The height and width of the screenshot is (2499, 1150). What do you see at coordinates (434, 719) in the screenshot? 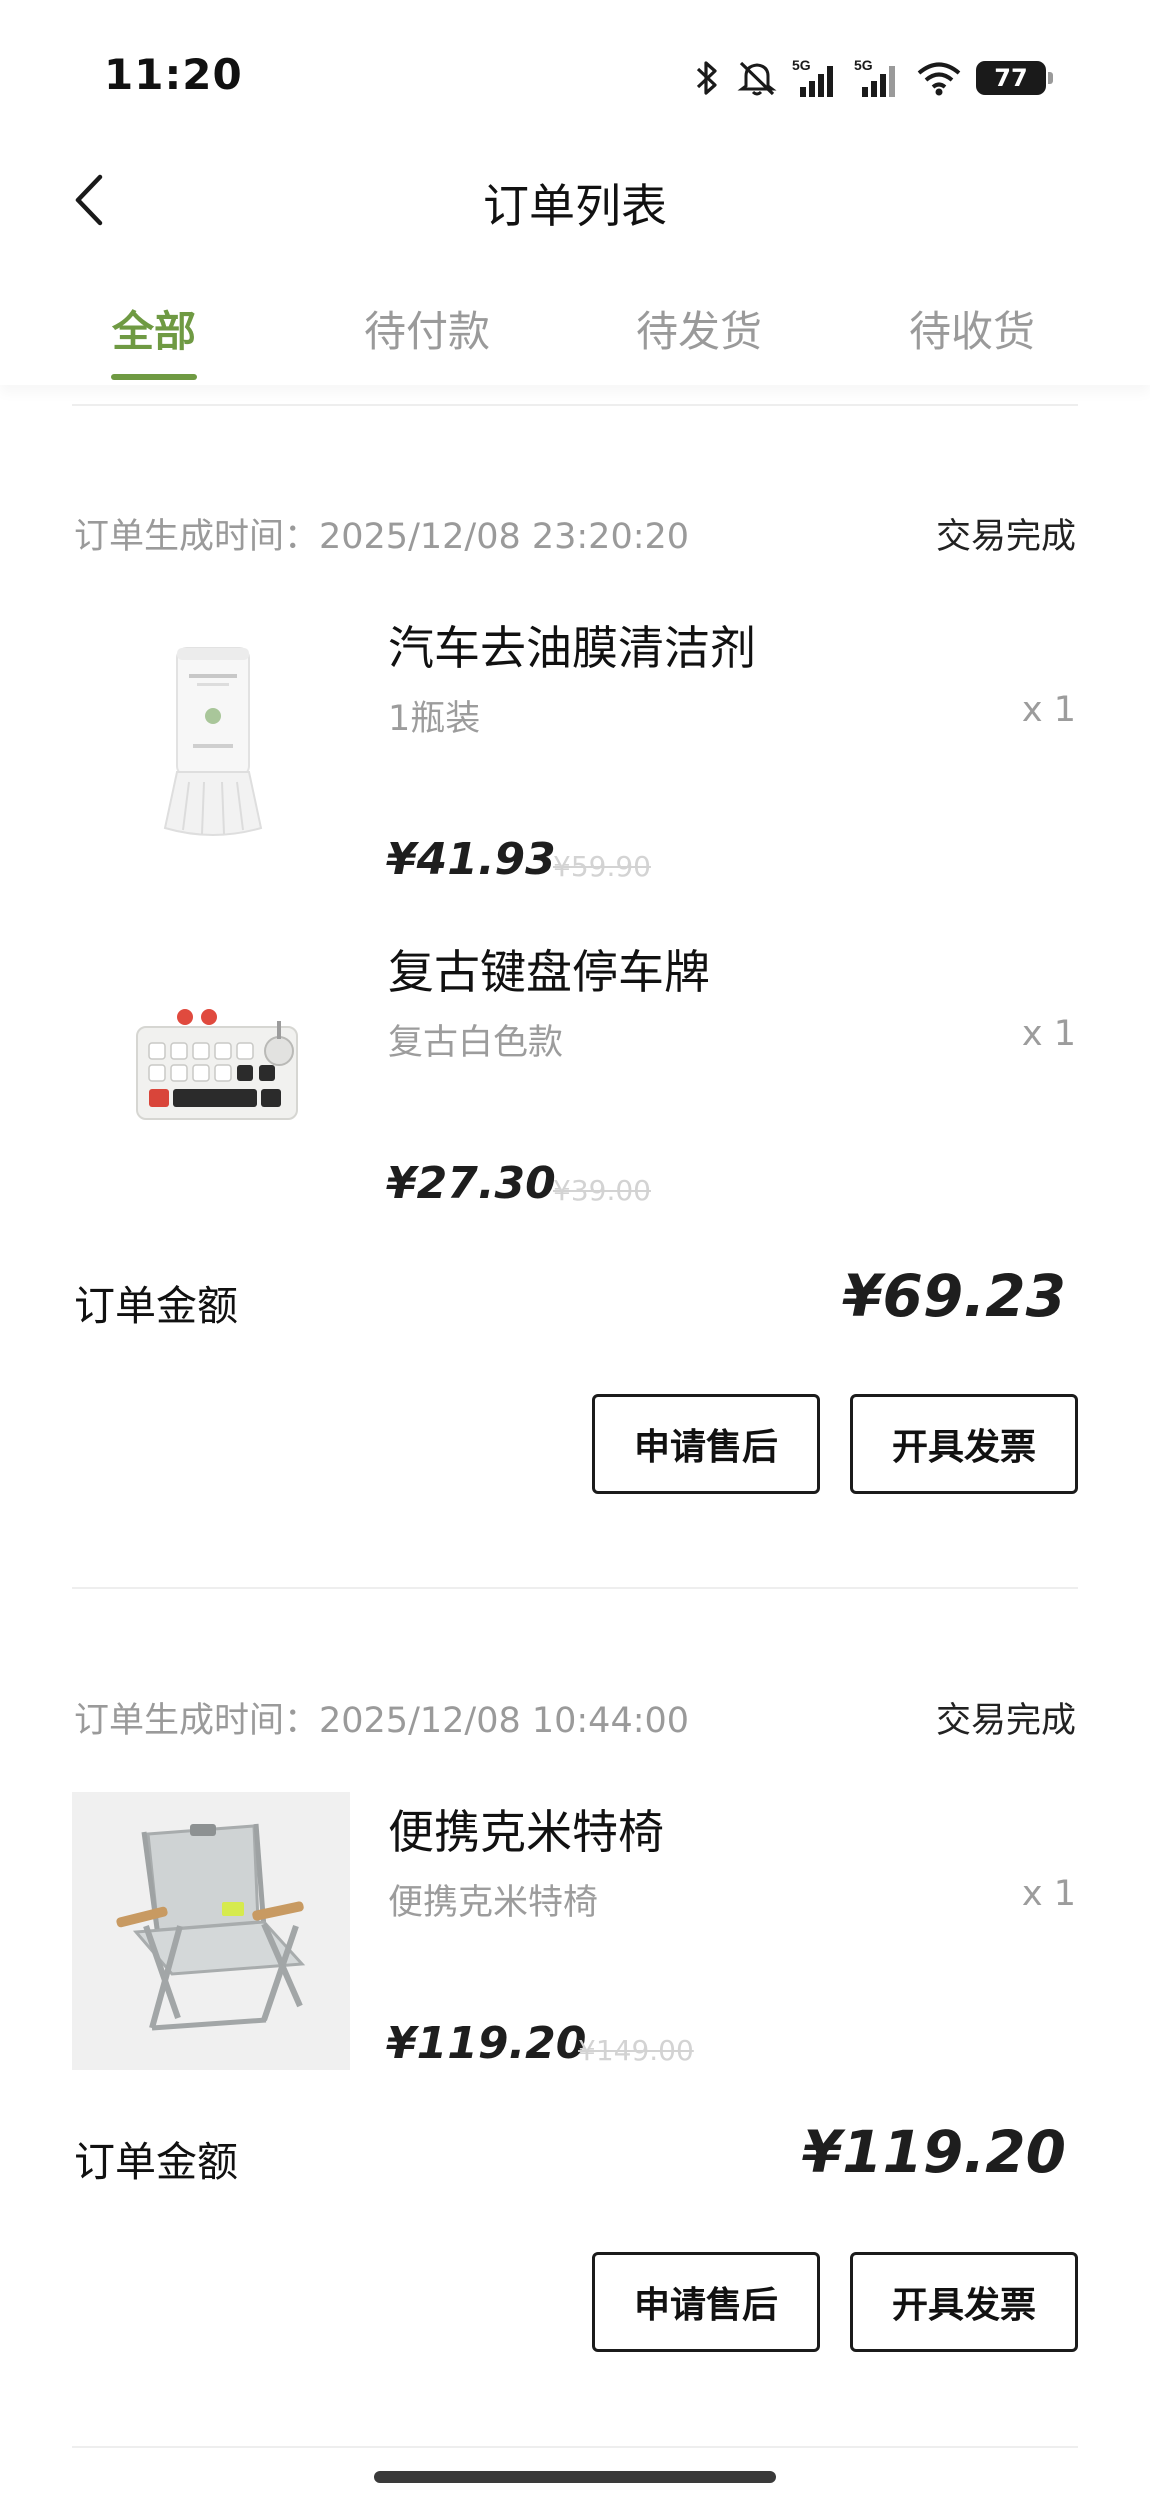
I see `product-spec: 1瓶装` at bounding box center [434, 719].